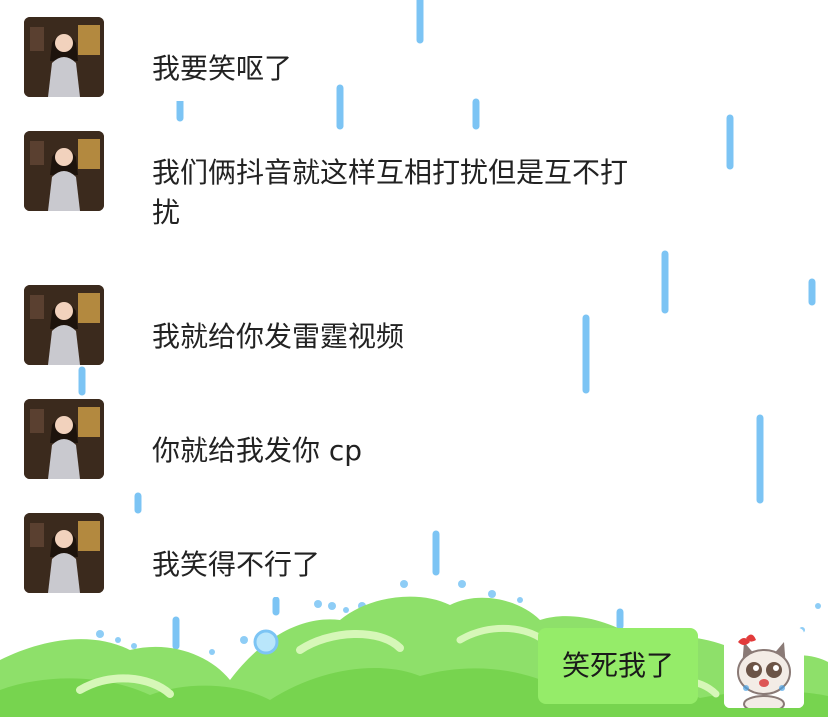 The width and height of the screenshot is (828, 717). I want to click on my-avatar, so click(764, 668).